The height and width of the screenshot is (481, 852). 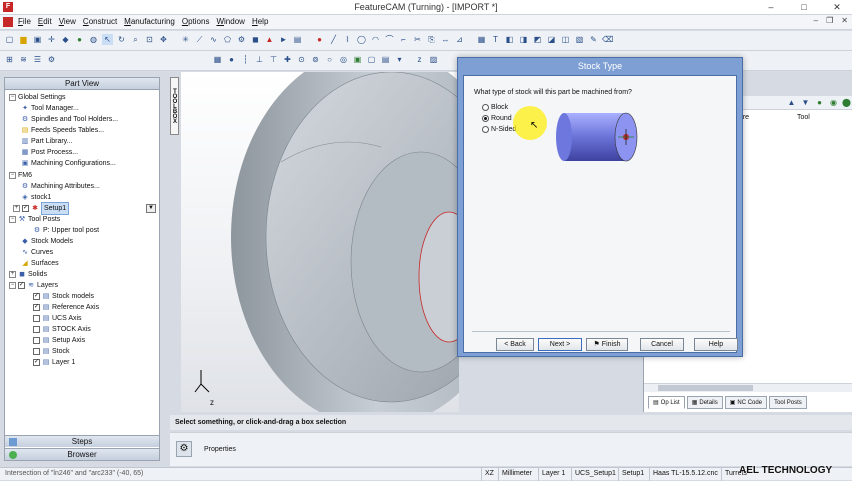 I want to click on open-folder-icon: ▆, so click(x=23, y=39).